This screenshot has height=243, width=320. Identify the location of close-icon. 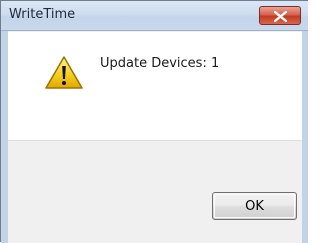
(280, 16).